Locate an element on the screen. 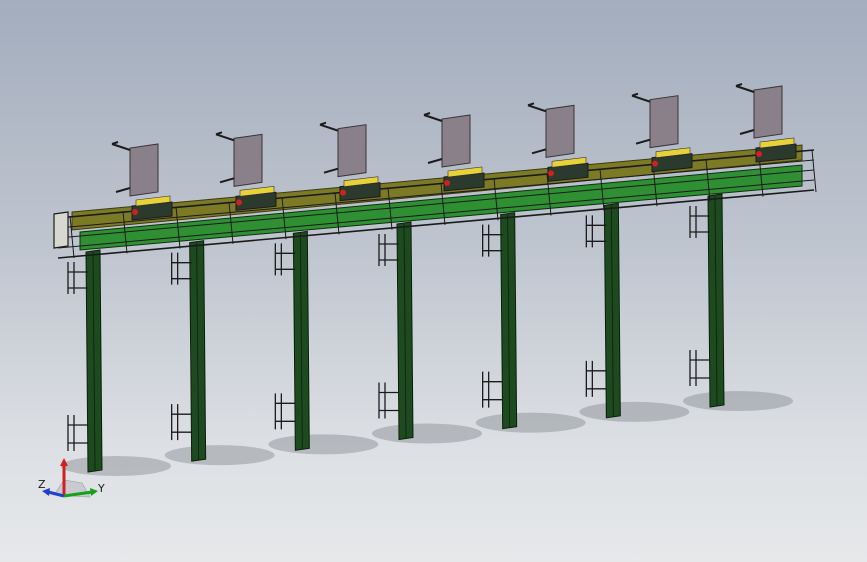  frame-cross-member is located at coordinates (814, 171).